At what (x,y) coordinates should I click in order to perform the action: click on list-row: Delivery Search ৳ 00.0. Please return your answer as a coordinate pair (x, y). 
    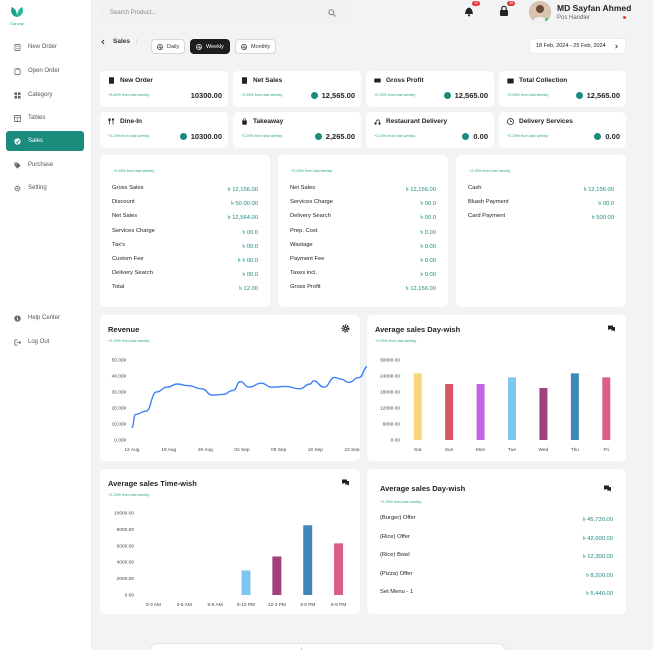
    Looking at the image, I should click on (363, 220).